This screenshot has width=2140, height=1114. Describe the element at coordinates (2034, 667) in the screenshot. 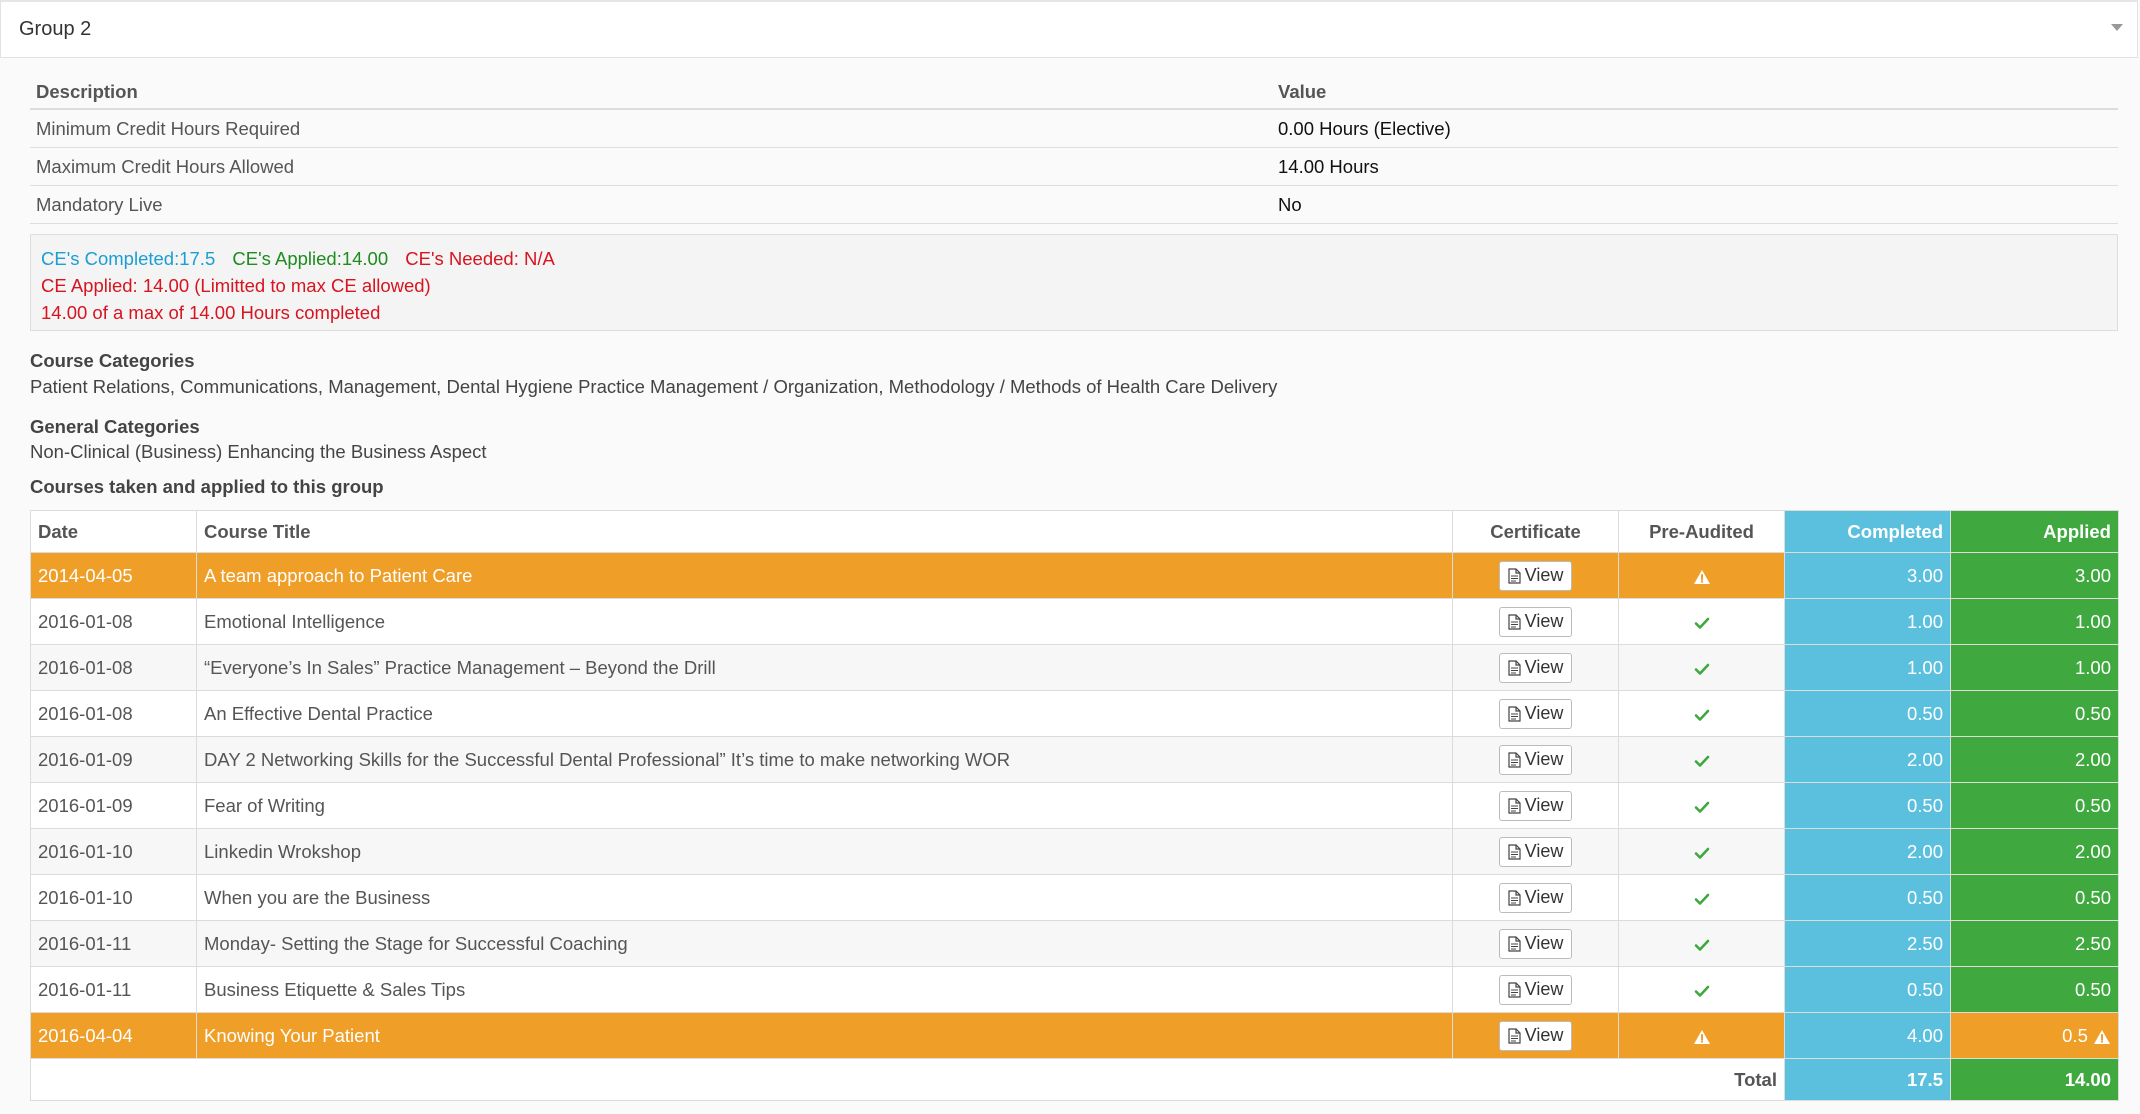

I see `course-applied: 1.00` at that location.